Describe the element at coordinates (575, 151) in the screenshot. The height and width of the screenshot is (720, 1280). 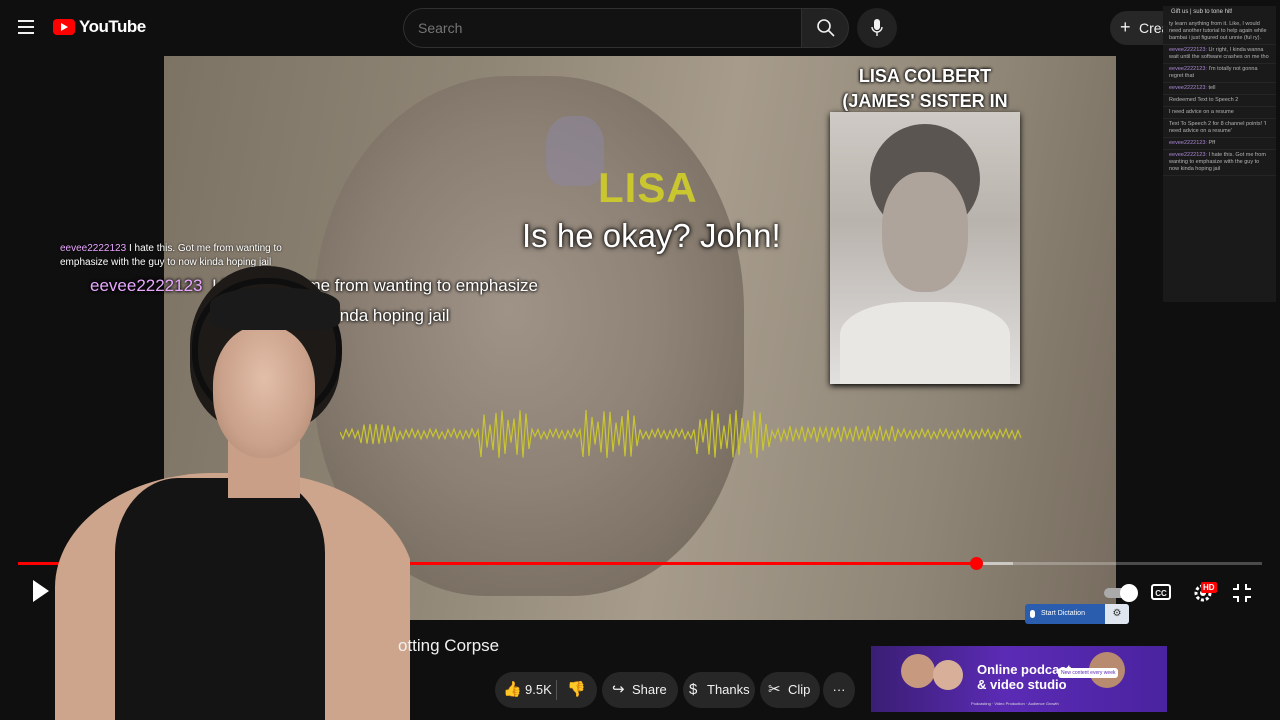
I see `channel-watermark-logo` at that location.